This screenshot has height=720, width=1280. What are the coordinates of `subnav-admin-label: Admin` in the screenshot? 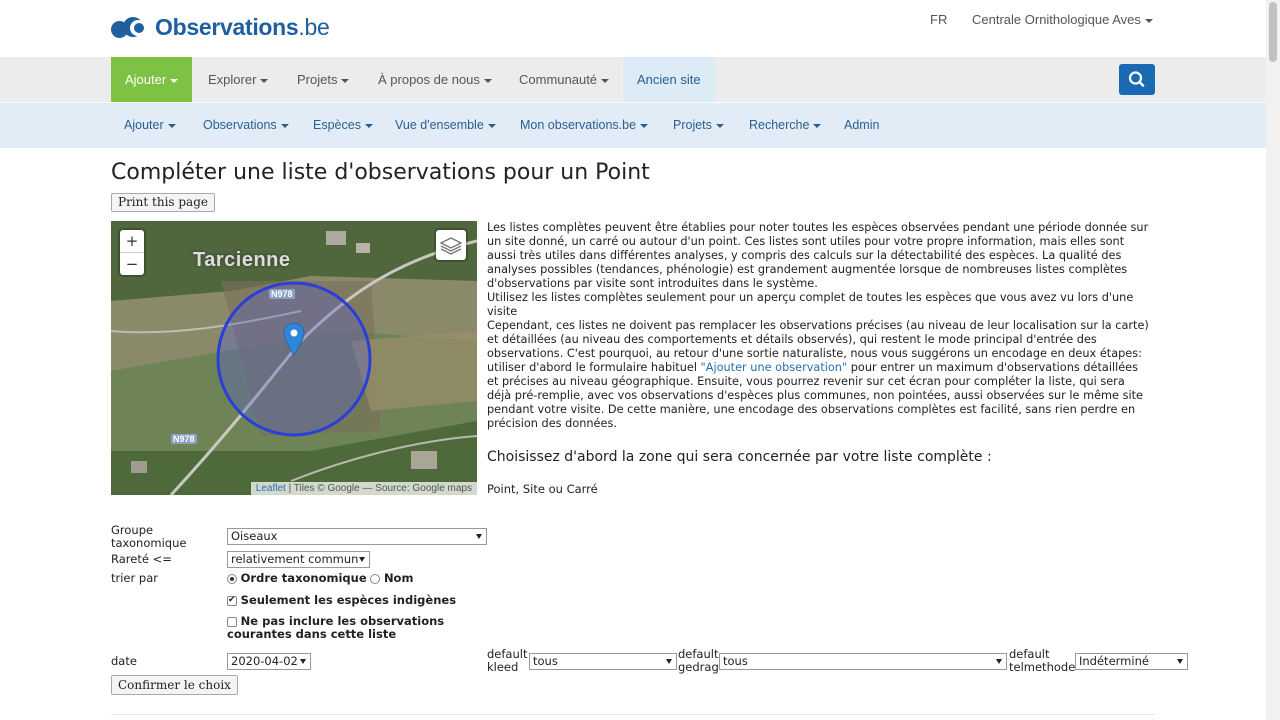 It's located at (862, 125).